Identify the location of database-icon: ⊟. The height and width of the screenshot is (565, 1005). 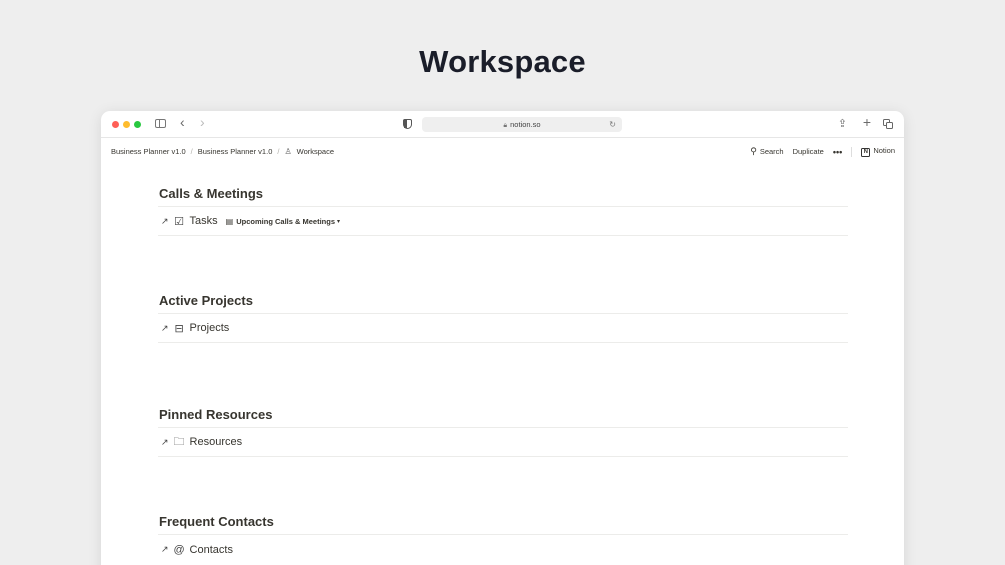
(179, 328).